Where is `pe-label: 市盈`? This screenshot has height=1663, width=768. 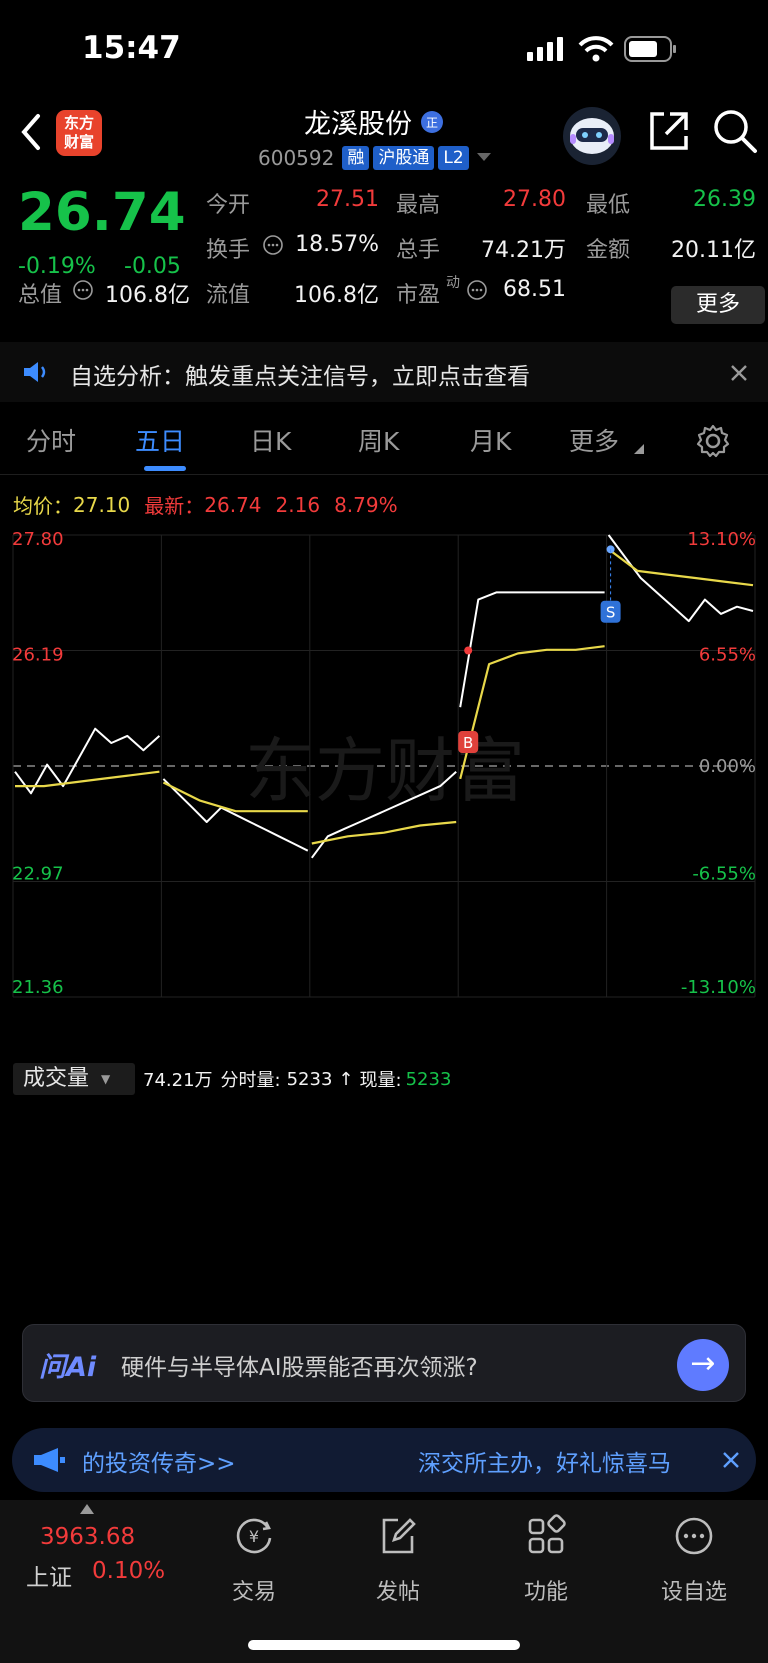
pe-label: 市盈 is located at coordinates (418, 295).